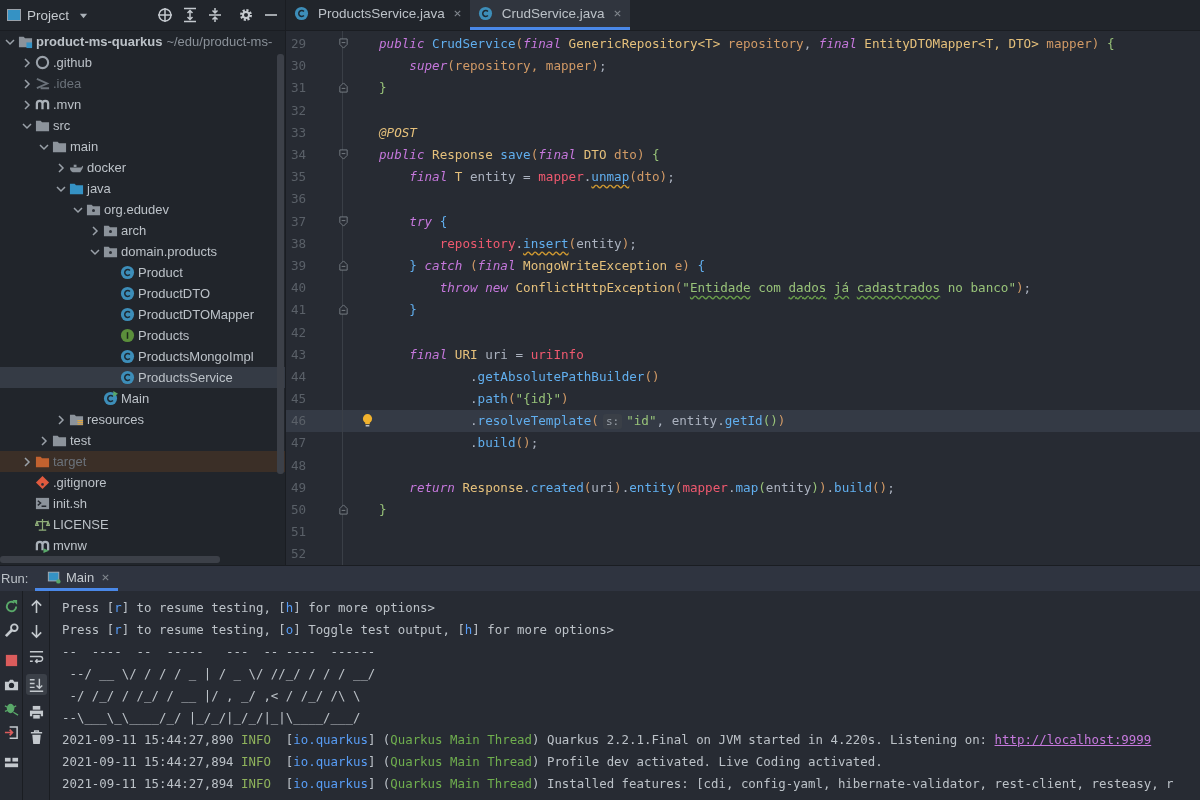 The width and height of the screenshot is (1200, 800). Describe the element at coordinates (54, 577) in the screenshot. I see `console-icon` at that location.